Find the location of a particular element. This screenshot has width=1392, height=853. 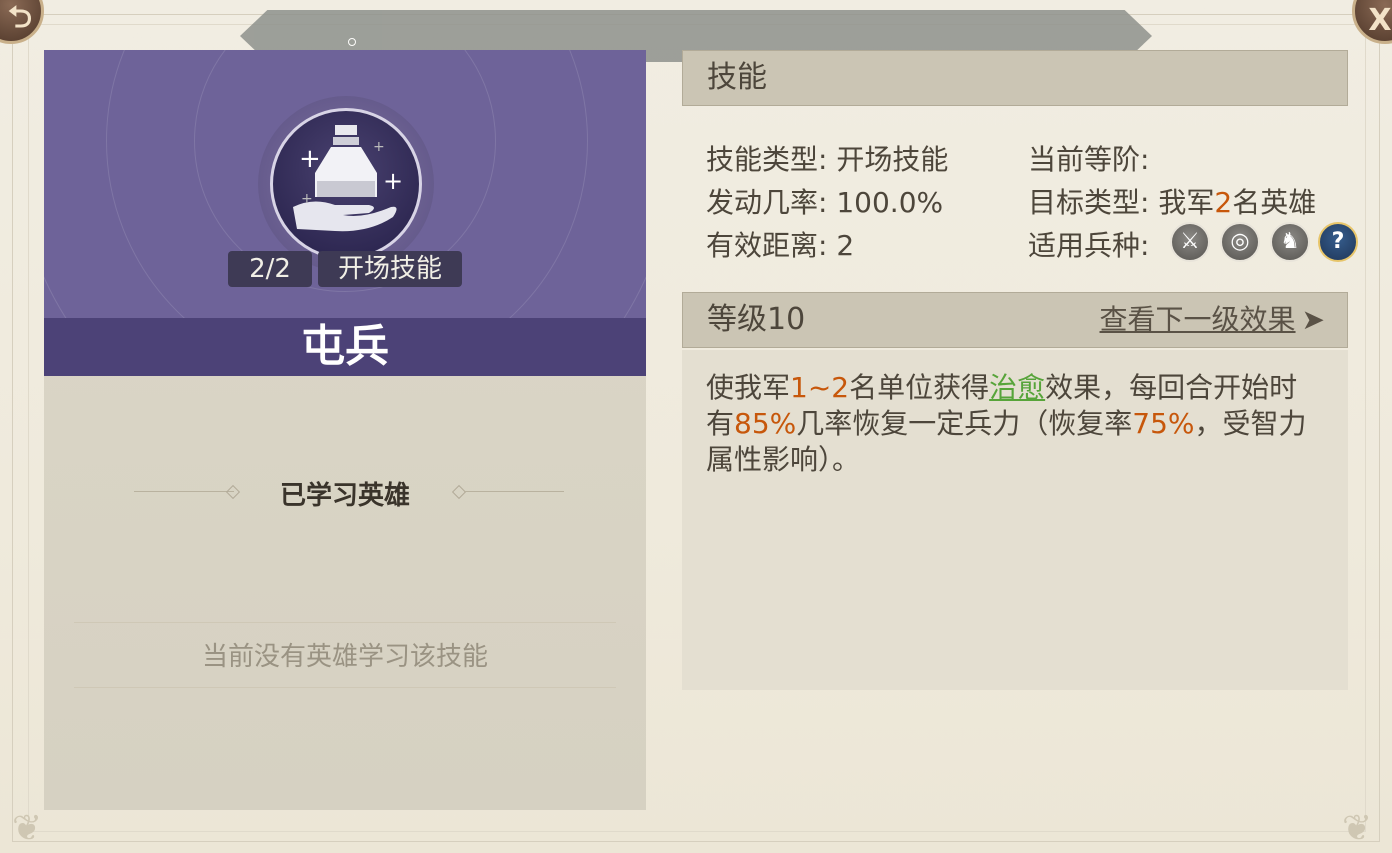

desc-value: 85% is located at coordinates (765, 423).